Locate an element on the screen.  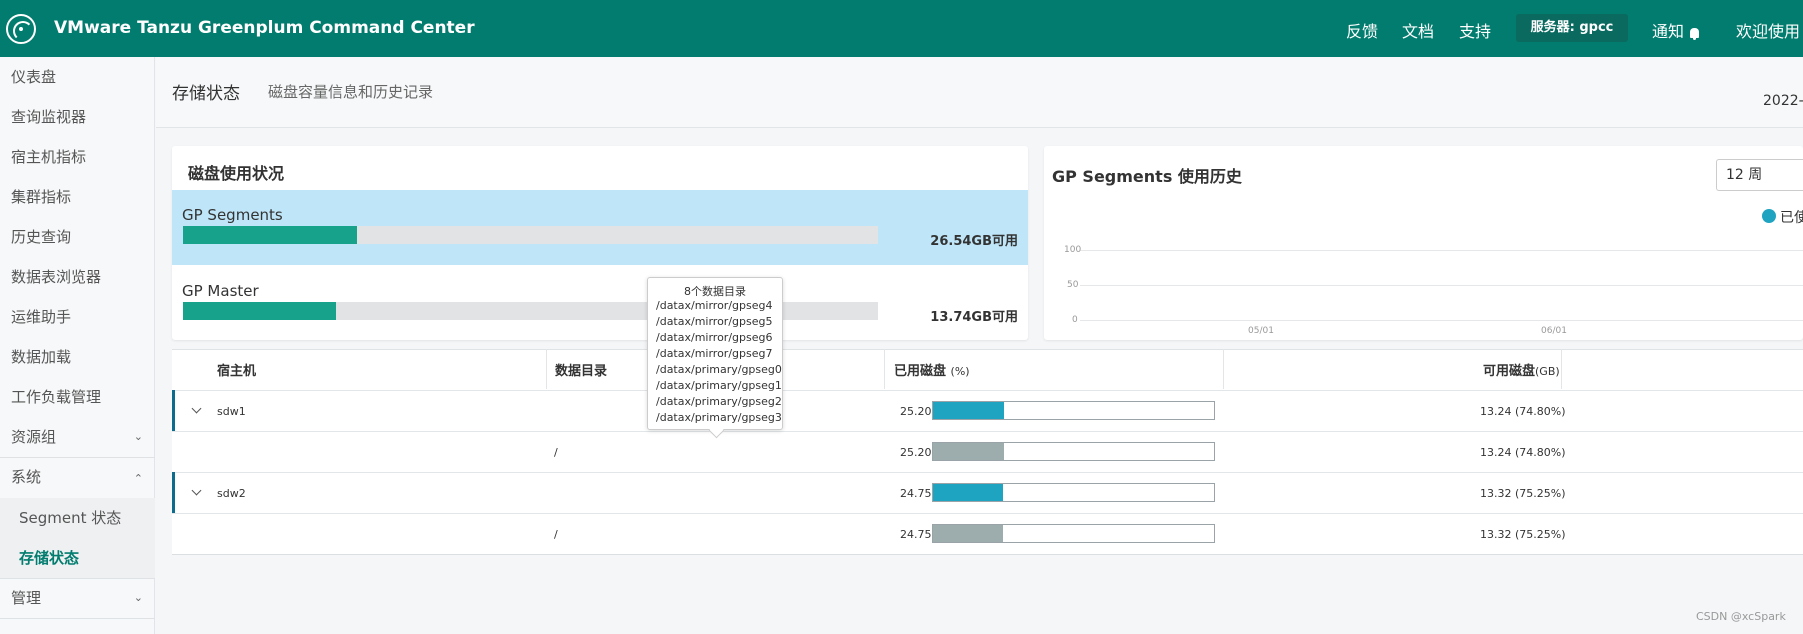
cell-used-pct: 24.75 is located at coordinates (916, 493).